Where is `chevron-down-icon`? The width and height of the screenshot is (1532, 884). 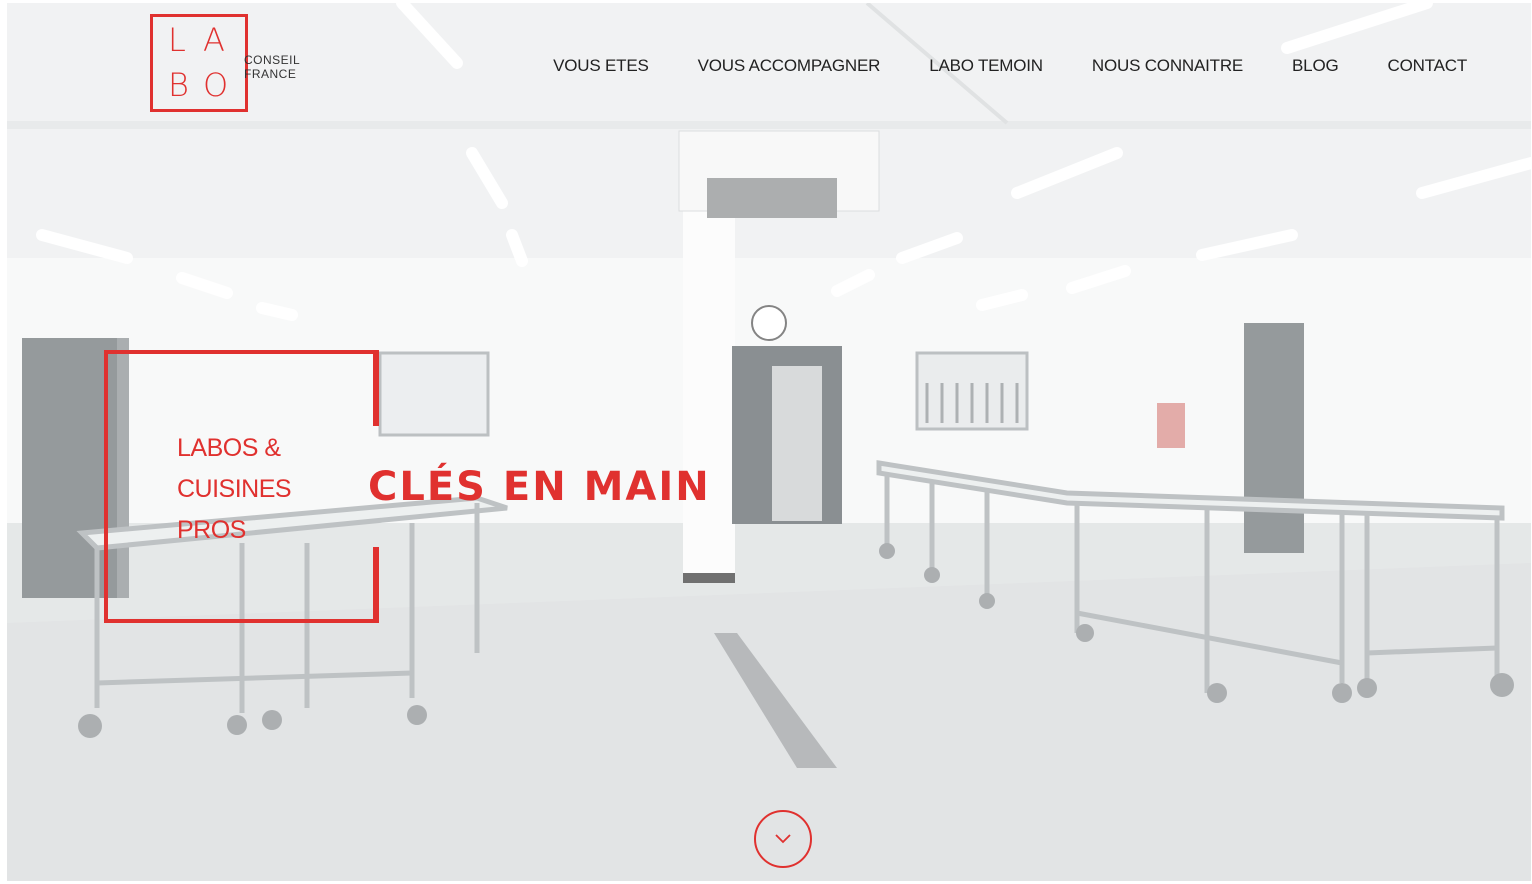
chevron-down-icon is located at coordinates (783, 839).